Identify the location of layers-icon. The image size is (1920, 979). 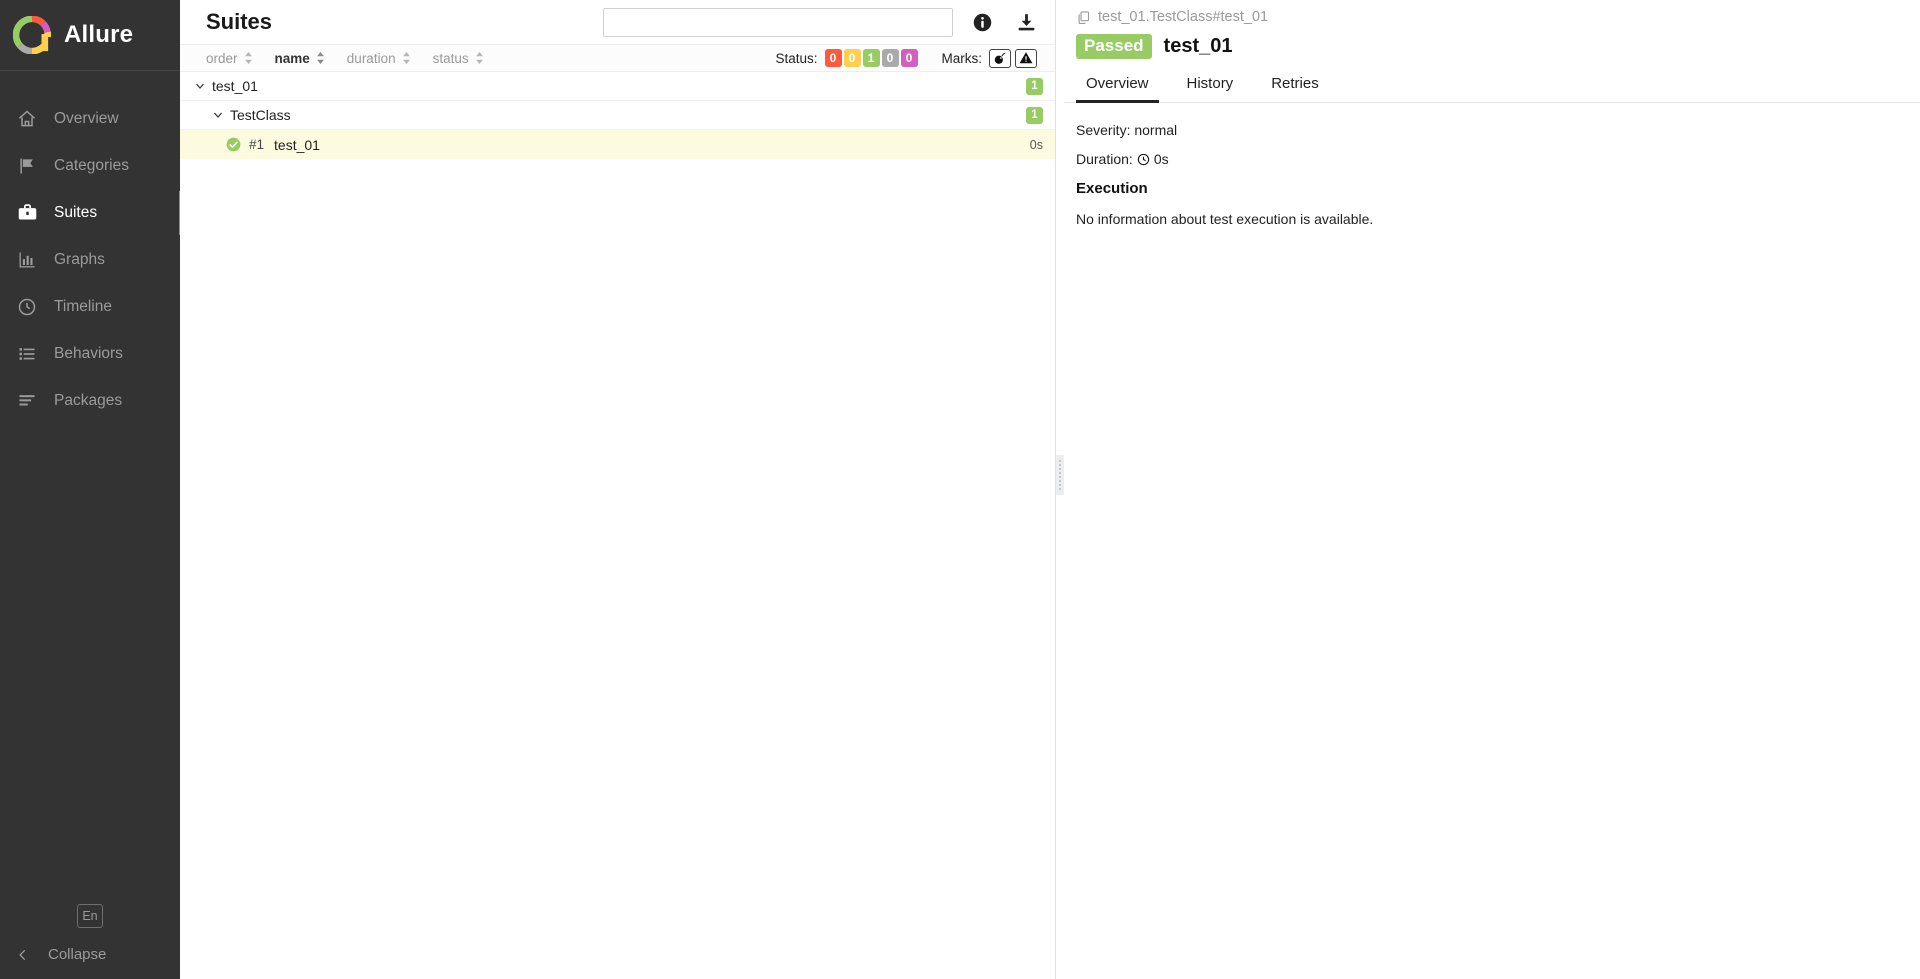
(27, 401).